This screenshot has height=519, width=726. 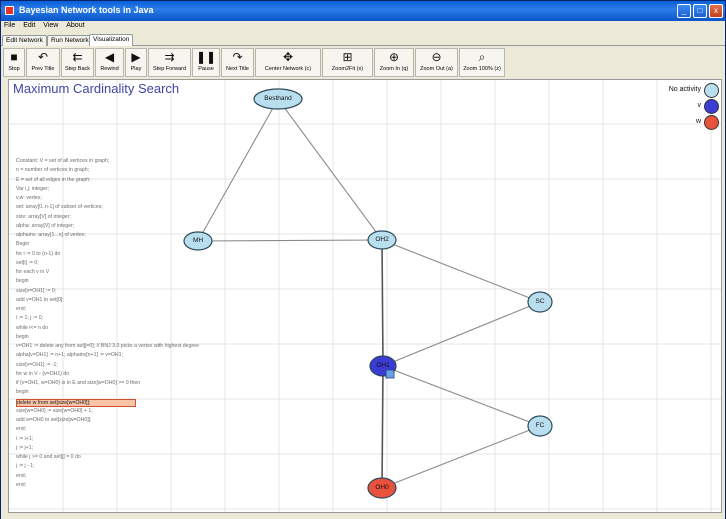 What do you see at coordinates (54, 410) in the screenshot?
I see `code-line: size[w=OH0] := size[w=OH0] + 1;` at bounding box center [54, 410].